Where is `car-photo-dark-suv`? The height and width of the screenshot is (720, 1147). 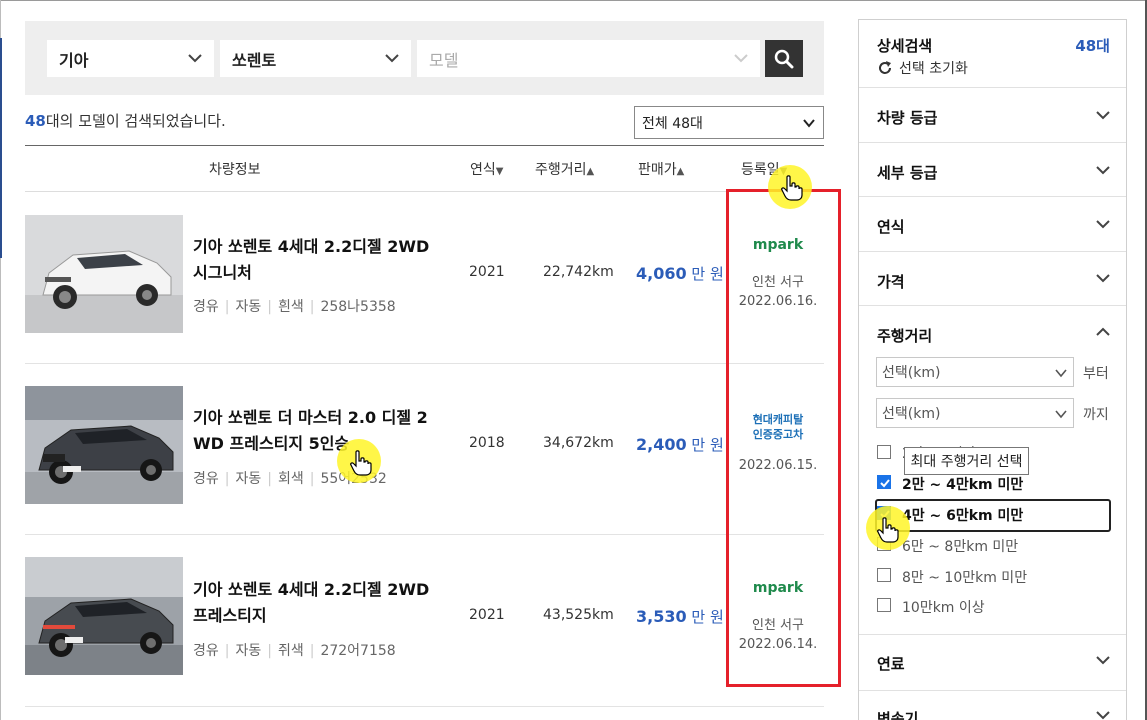 car-photo-dark-suv is located at coordinates (104, 616).